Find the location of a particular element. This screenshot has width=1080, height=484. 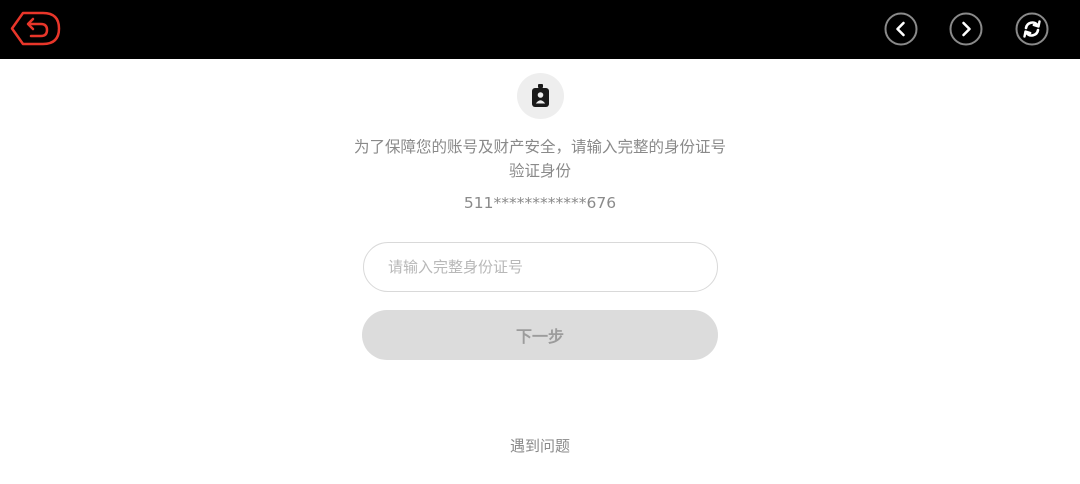

id-card-icon is located at coordinates (540, 95).